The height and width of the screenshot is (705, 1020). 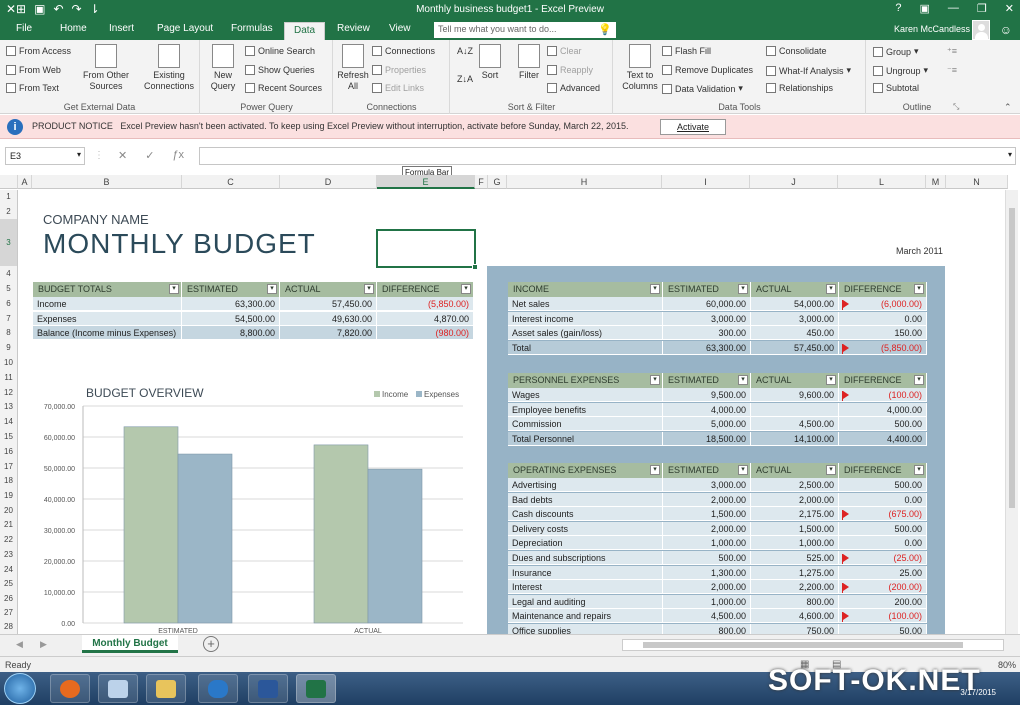 I want to click on income-table-cell: 3,000.00, so click(x=707, y=318).